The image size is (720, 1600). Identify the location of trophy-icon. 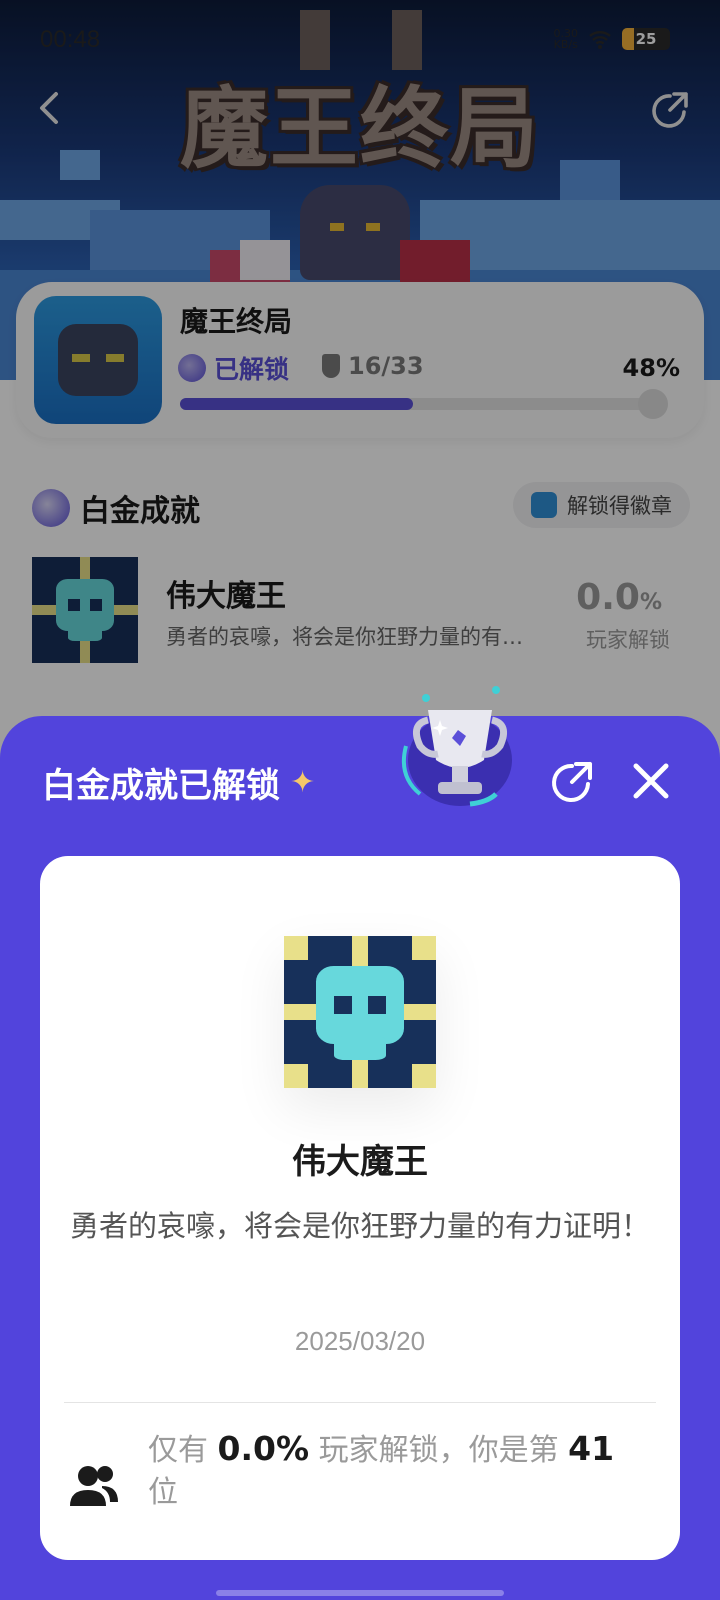
(456, 746).